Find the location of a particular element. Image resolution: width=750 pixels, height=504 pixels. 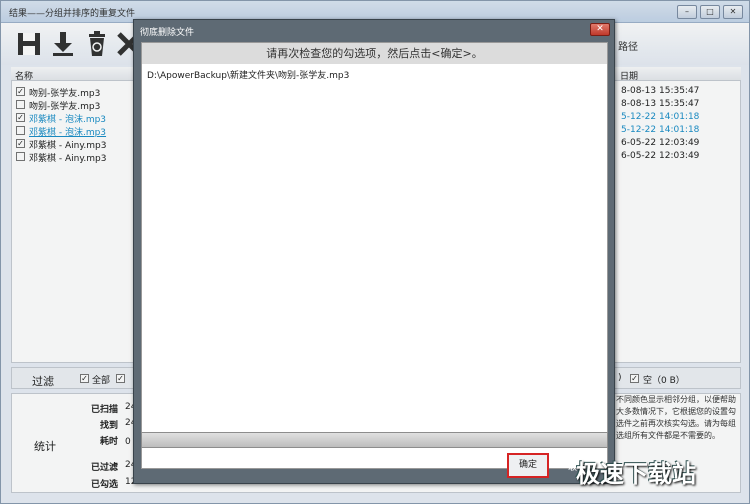

file-path-item: D:\ApowerBackup\新建文件夹\吻别-张学友.mp3 is located at coordinates (248, 76).